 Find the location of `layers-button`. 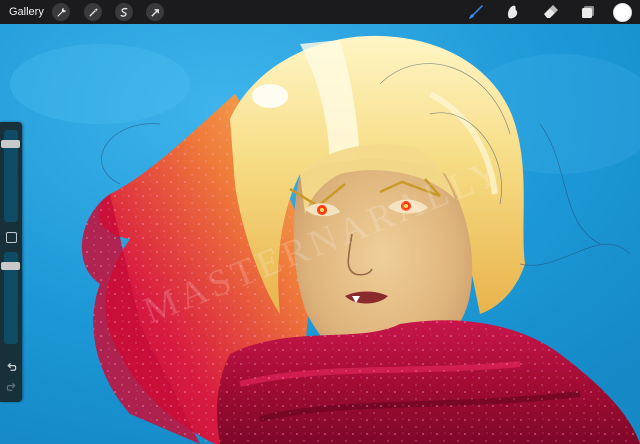

layers-button is located at coordinates (588, 12).